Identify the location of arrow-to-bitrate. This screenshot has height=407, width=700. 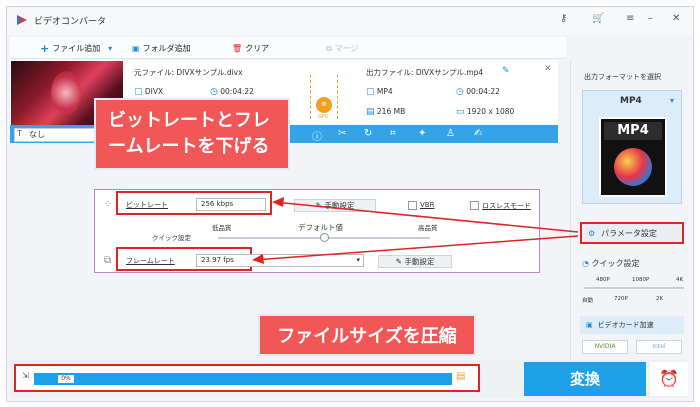
(426, 217).